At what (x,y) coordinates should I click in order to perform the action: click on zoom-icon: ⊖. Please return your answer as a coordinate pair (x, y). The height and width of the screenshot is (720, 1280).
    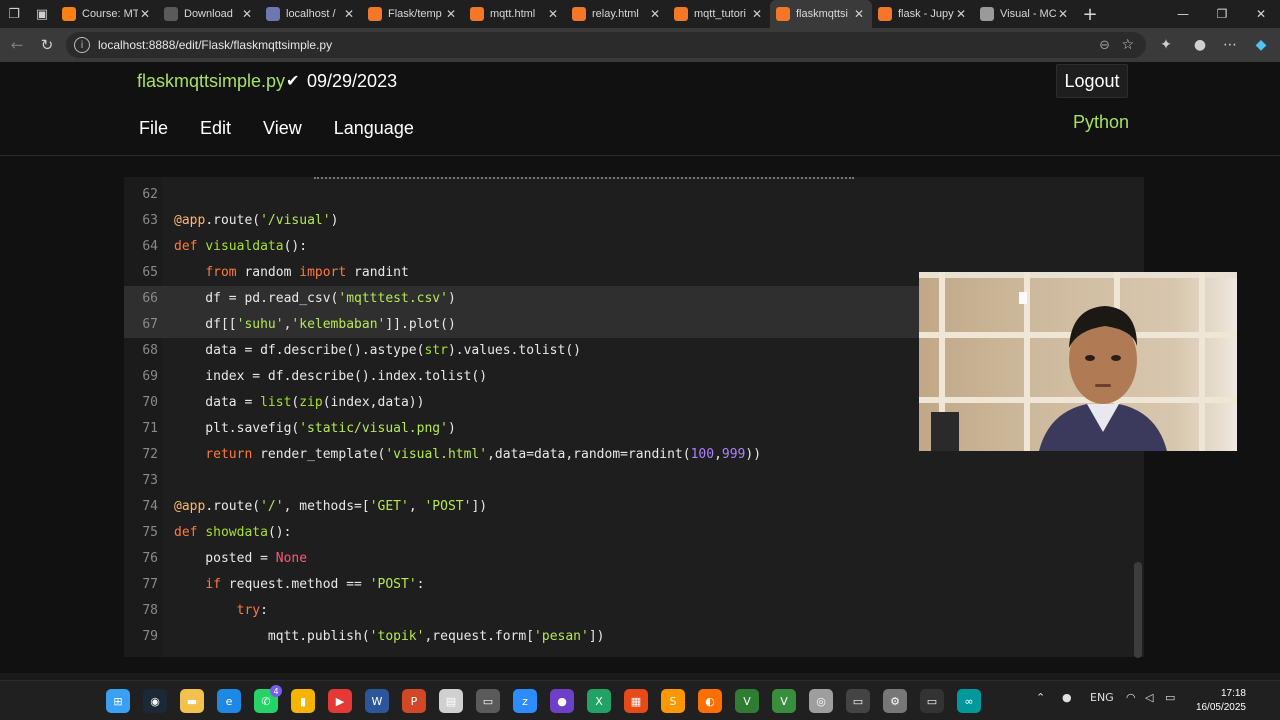
    Looking at the image, I should click on (1104, 45).